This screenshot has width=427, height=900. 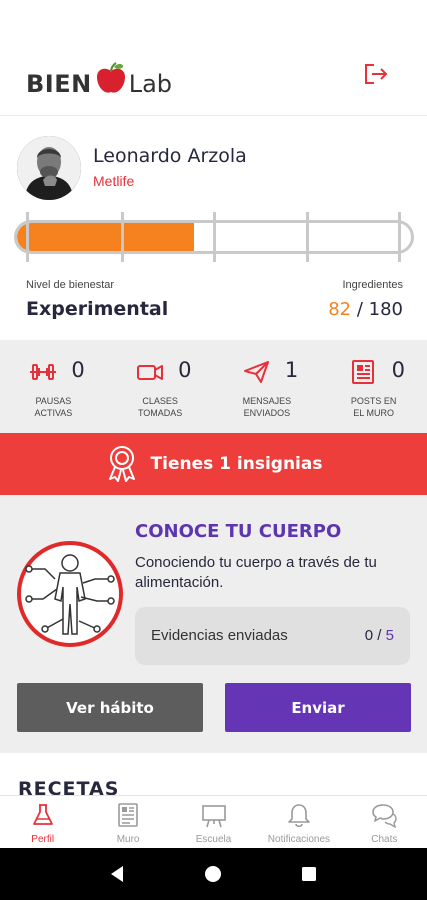 I want to click on logo-lab-text: Lab, so click(x=150, y=84).